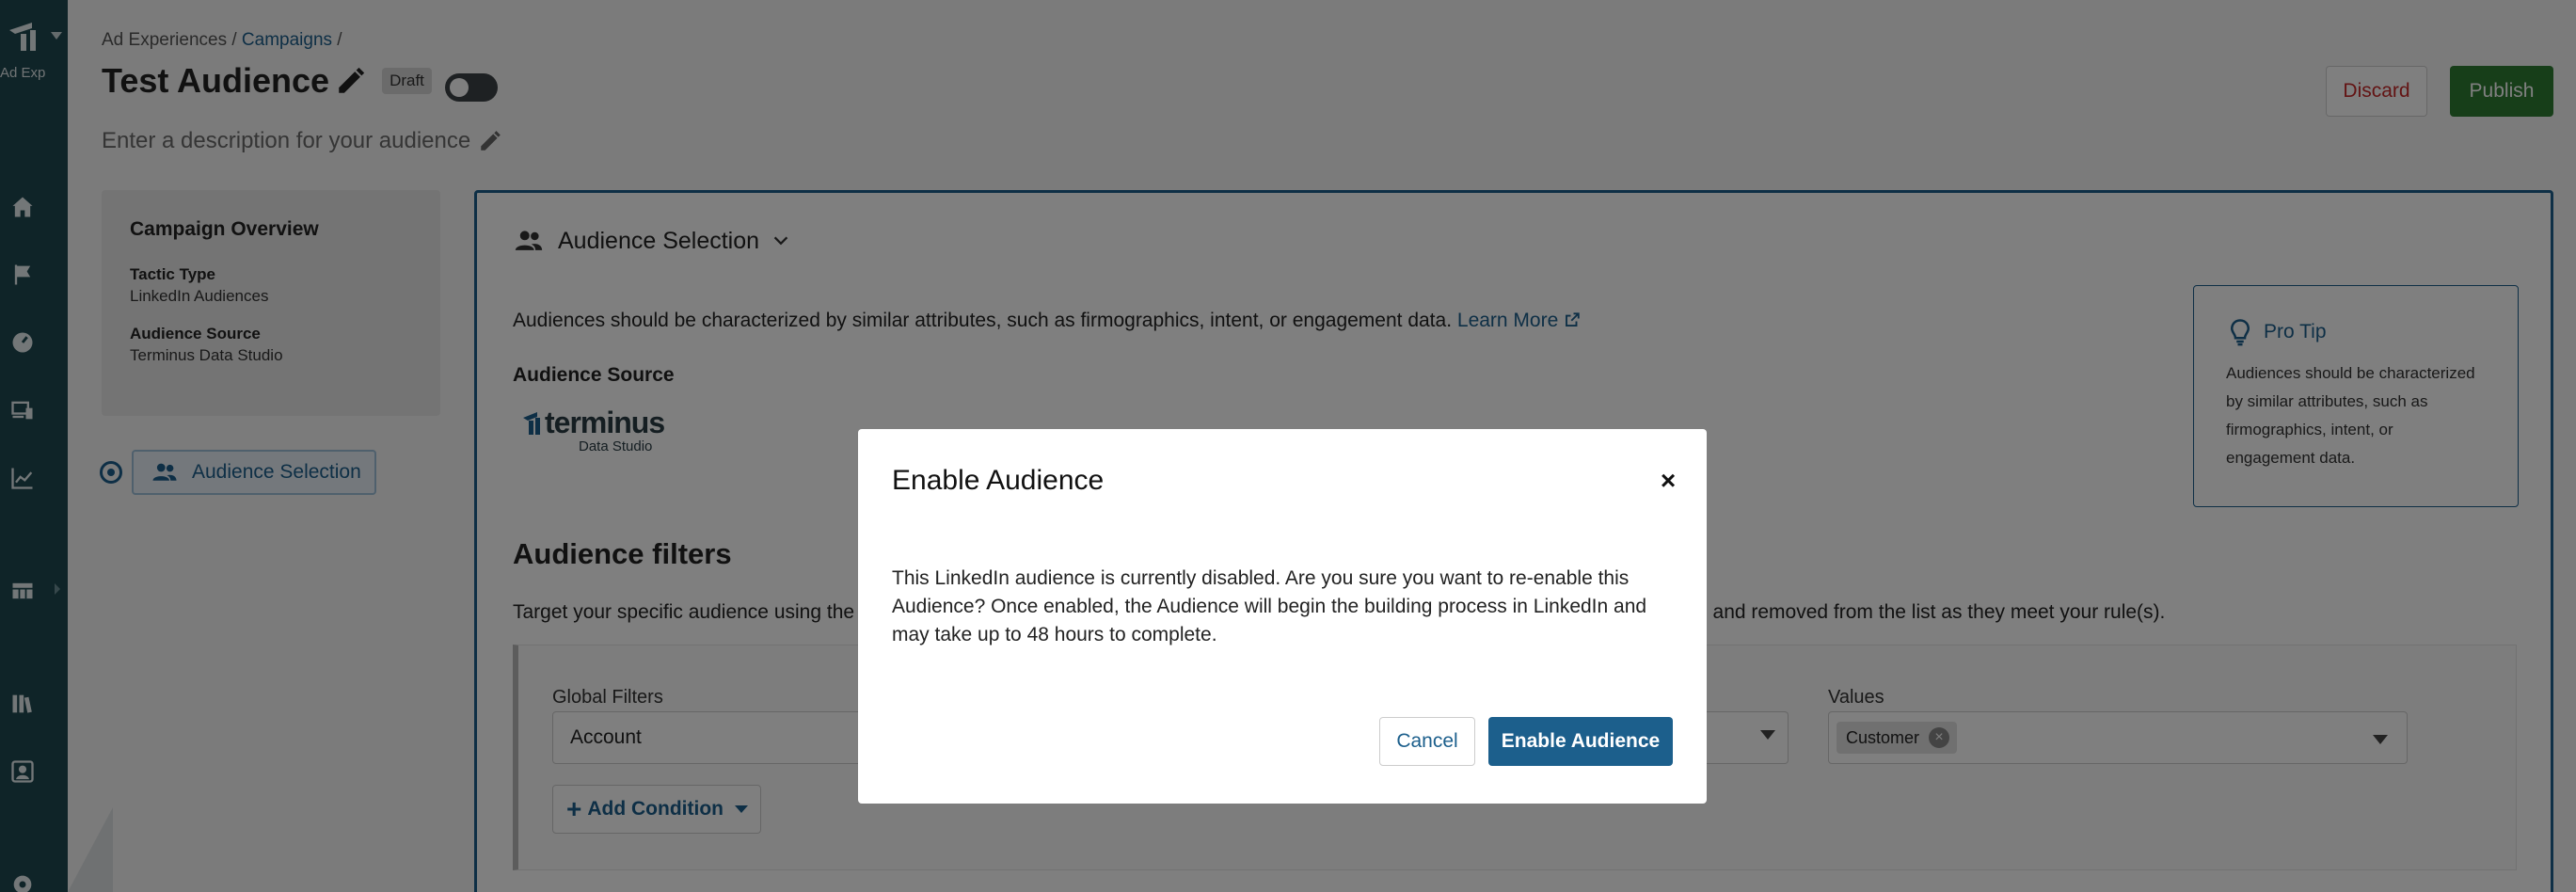 This screenshot has height=892, width=2576. I want to click on close-icon: ×, so click(1668, 481).